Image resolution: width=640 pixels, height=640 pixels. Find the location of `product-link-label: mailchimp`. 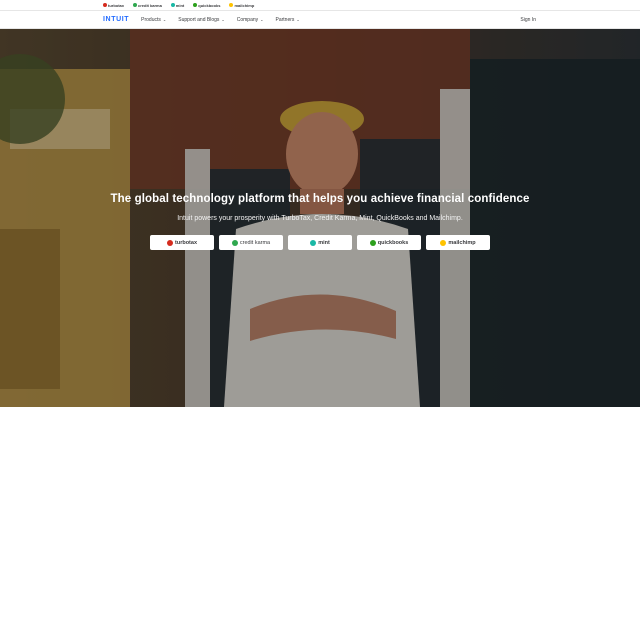

product-link-label: mailchimp is located at coordinates (244, 5).